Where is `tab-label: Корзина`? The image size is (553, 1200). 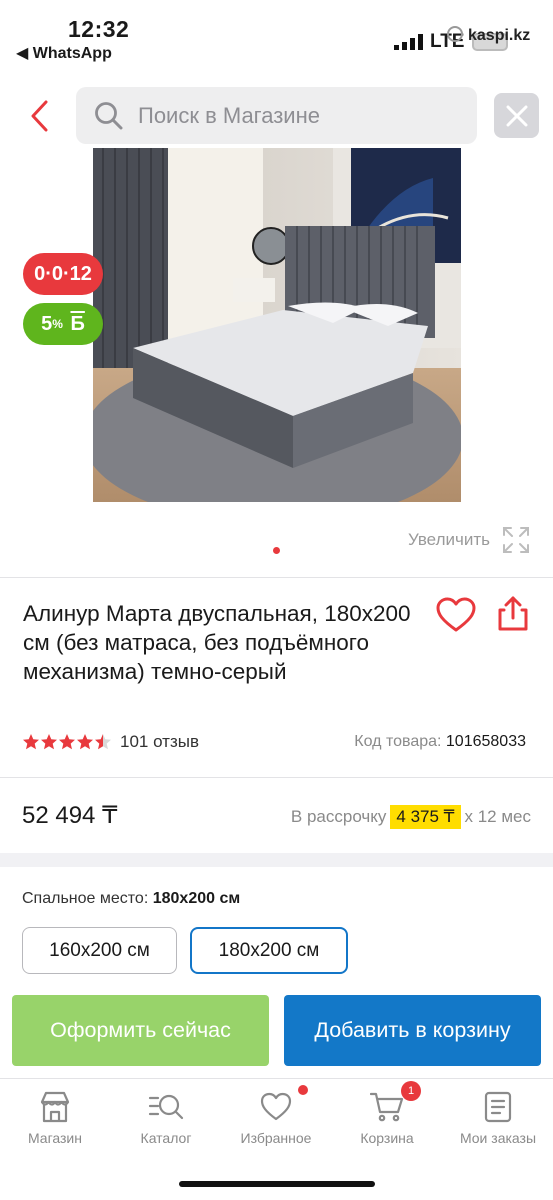
tab-label: Корзина is located at coordinates (387, 1138).